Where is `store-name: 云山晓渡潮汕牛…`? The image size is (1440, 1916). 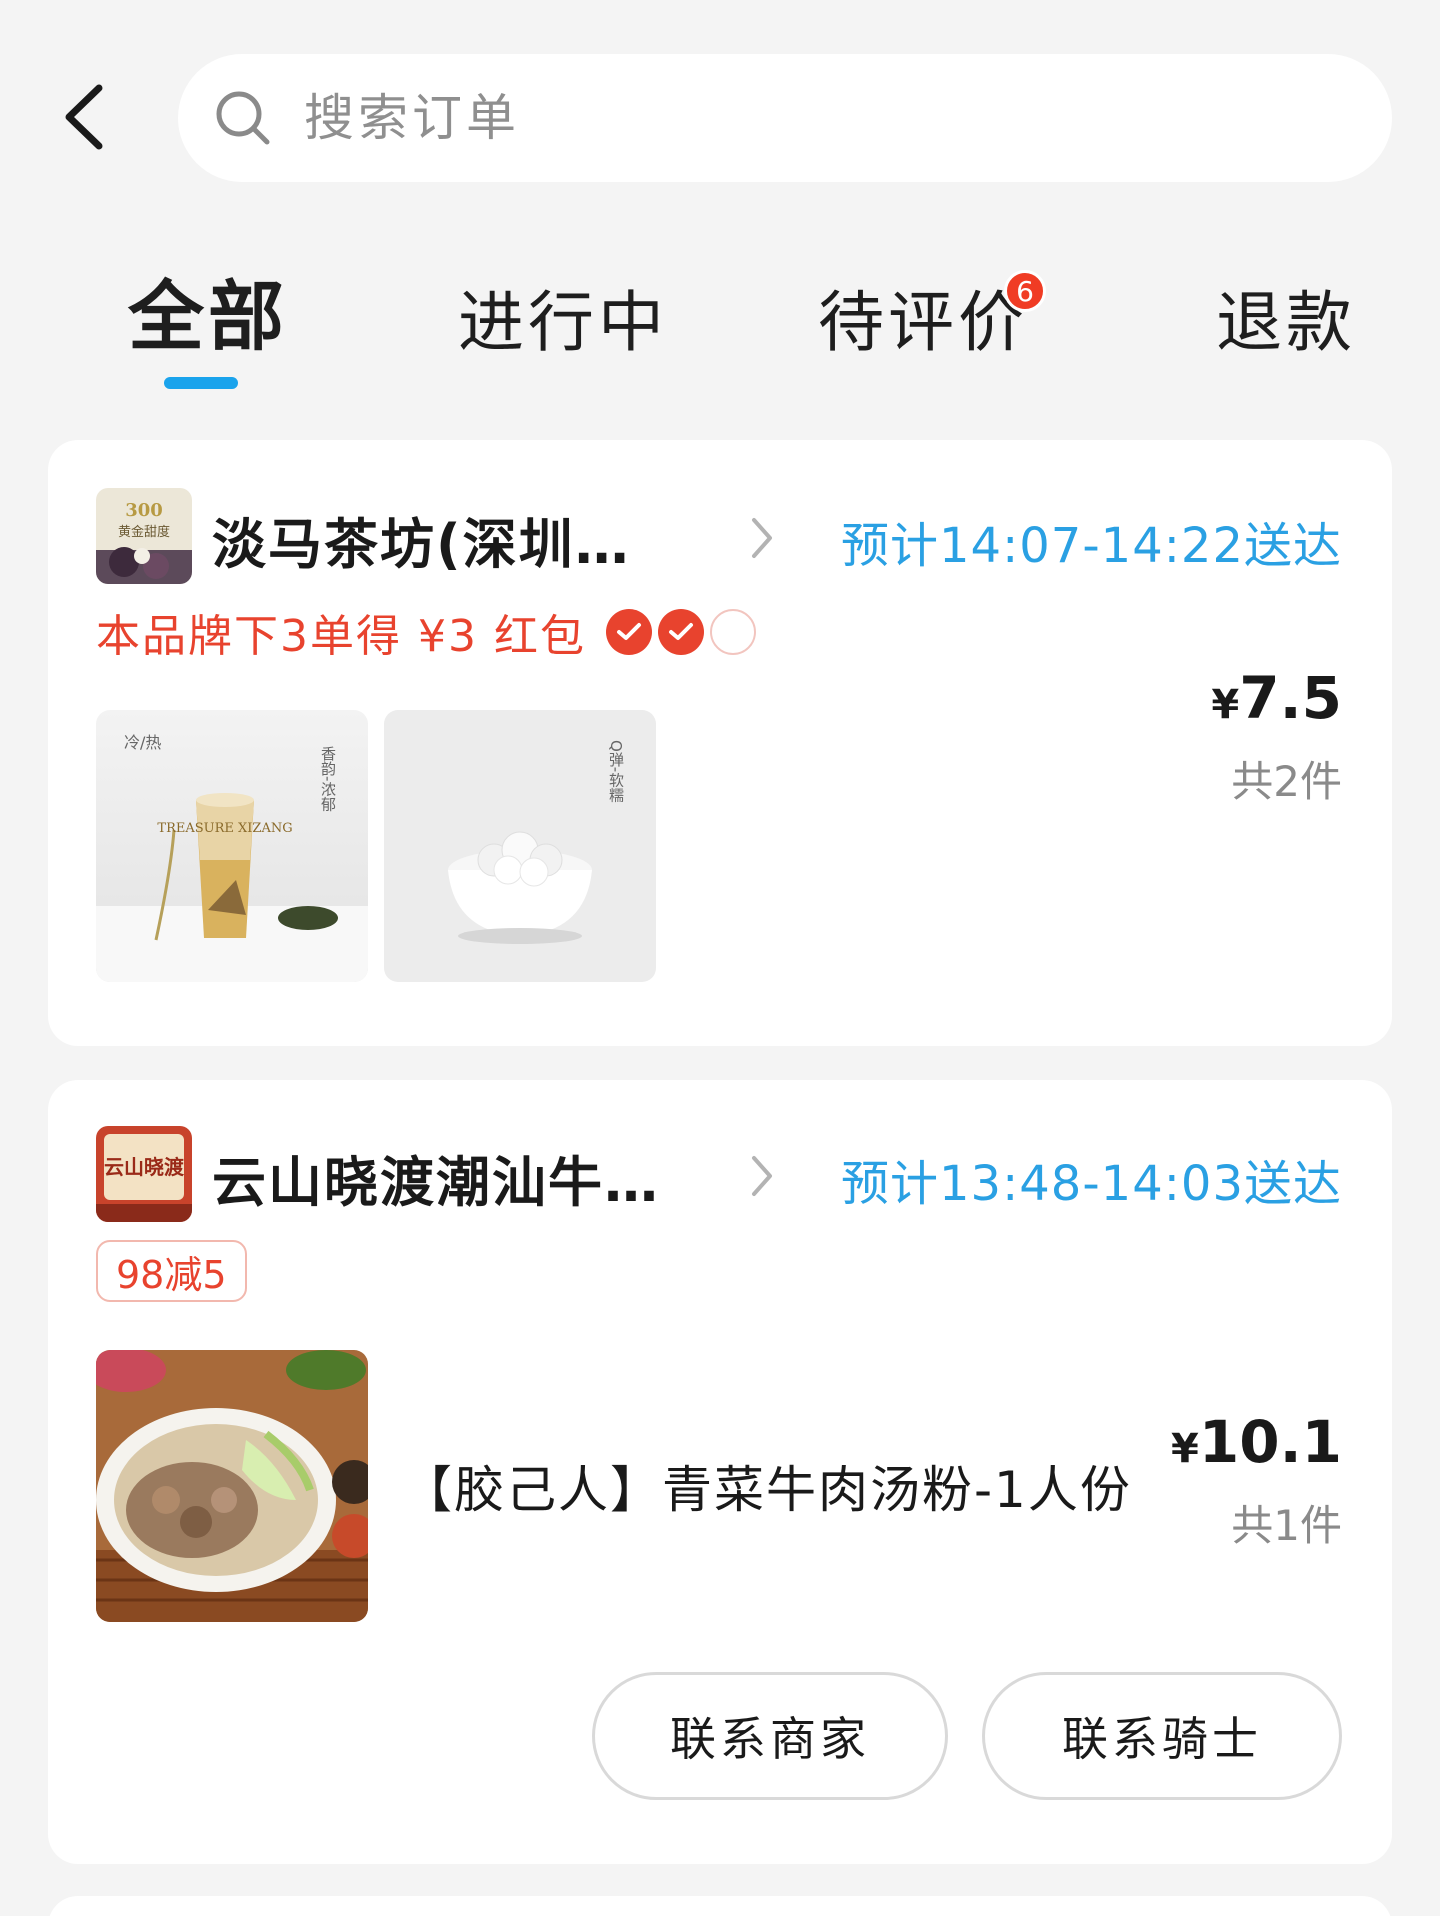 store-name: 云山晓渡潮汕牛… is located at coordinates (436, 1177).